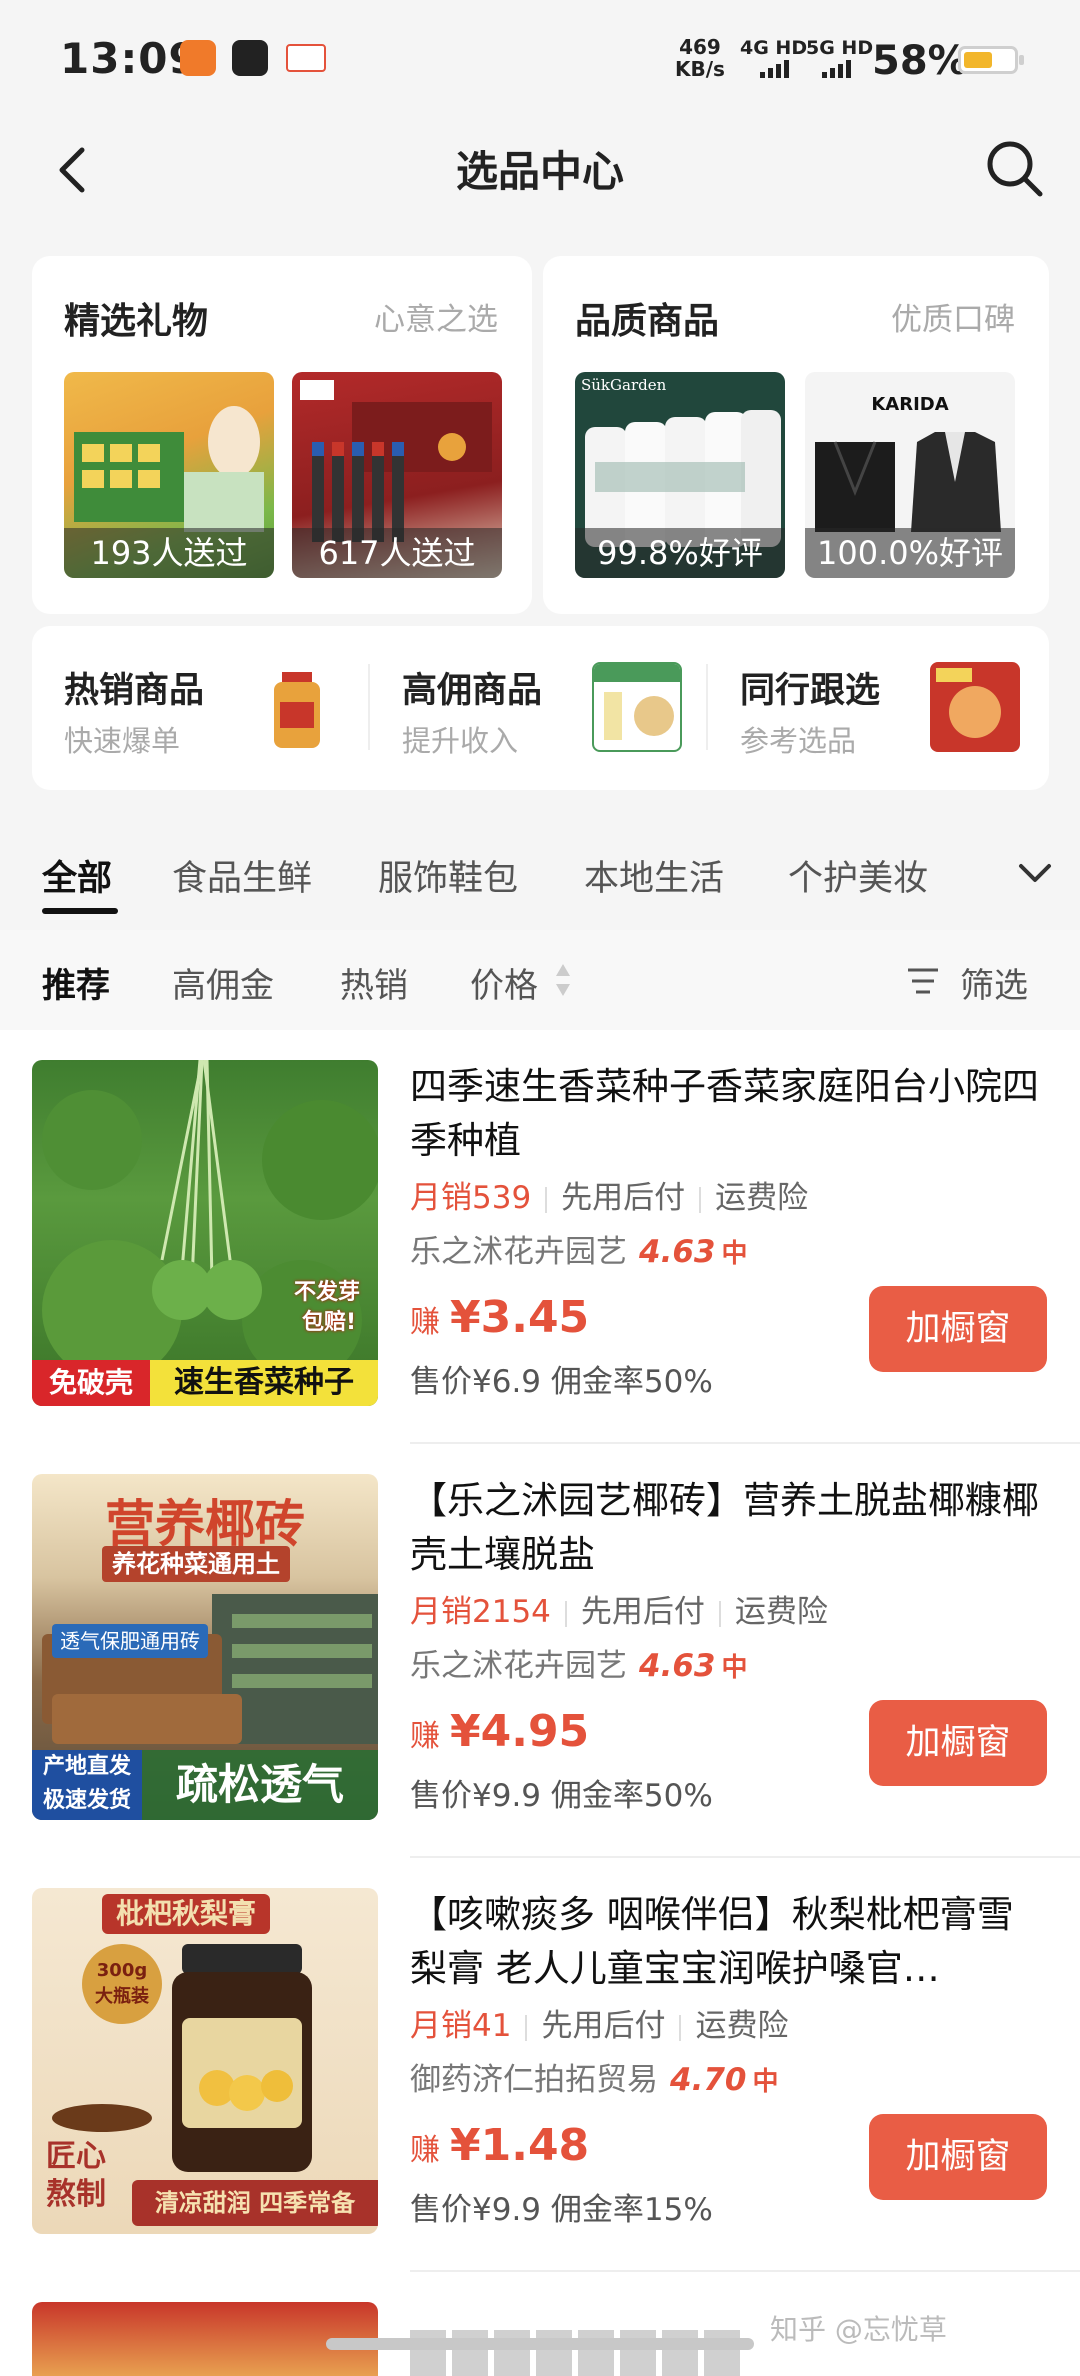 This screenshot has height=2376, width=1080. I want to click on shortcut-peer-selection: 同行跟选 参考选品, so click(878, 708).